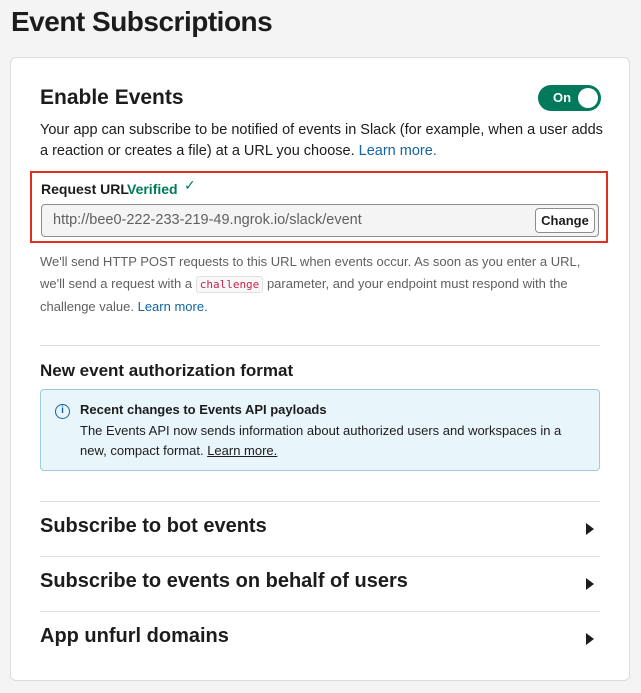  I want to click on page-title: Event Subscriptions, so click(142, 21).